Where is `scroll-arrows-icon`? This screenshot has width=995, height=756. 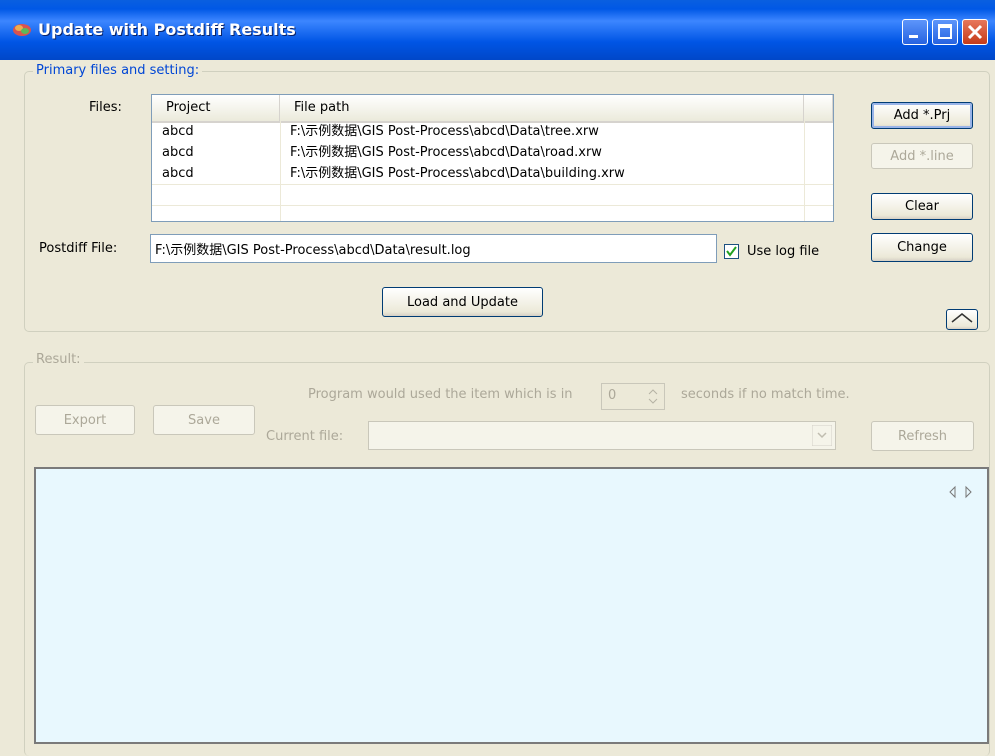 scroll-arrows-icon is located at coordinates (961, 492).